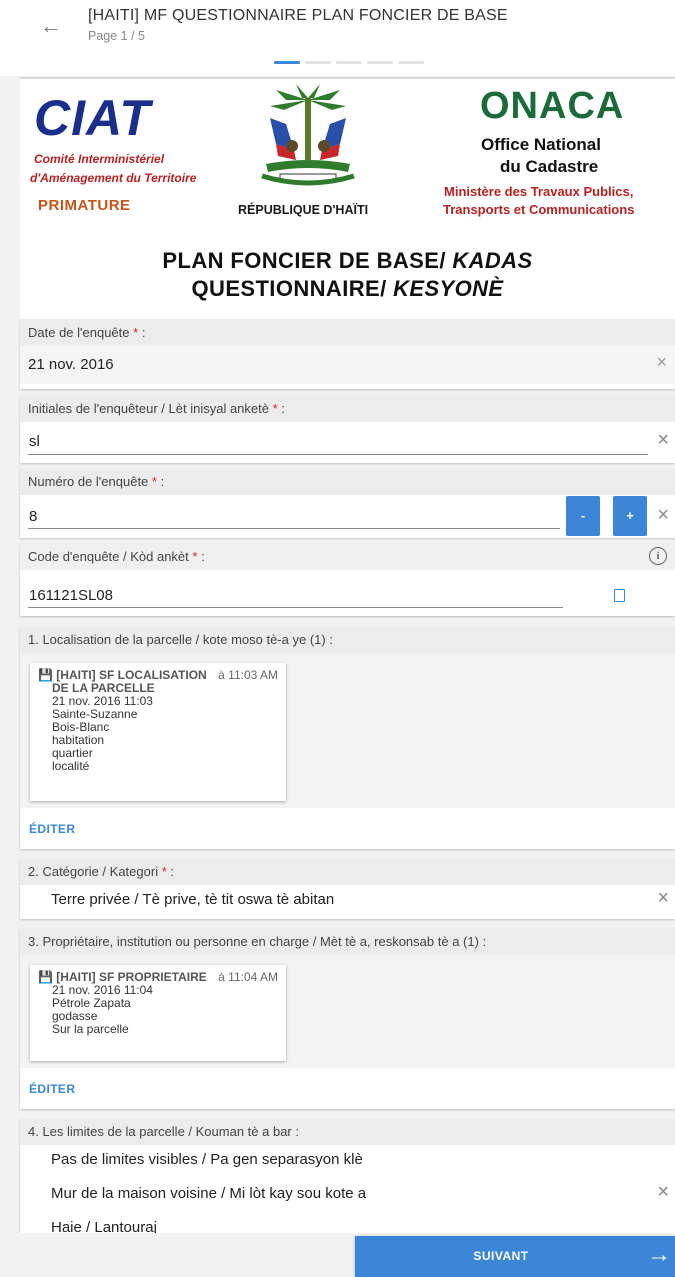 This screenshot has width=675, height=1277. What do you see at coordinates (33, 516) in the screenshot?
I see `number-input: 8` at bounding box center [33, 516].